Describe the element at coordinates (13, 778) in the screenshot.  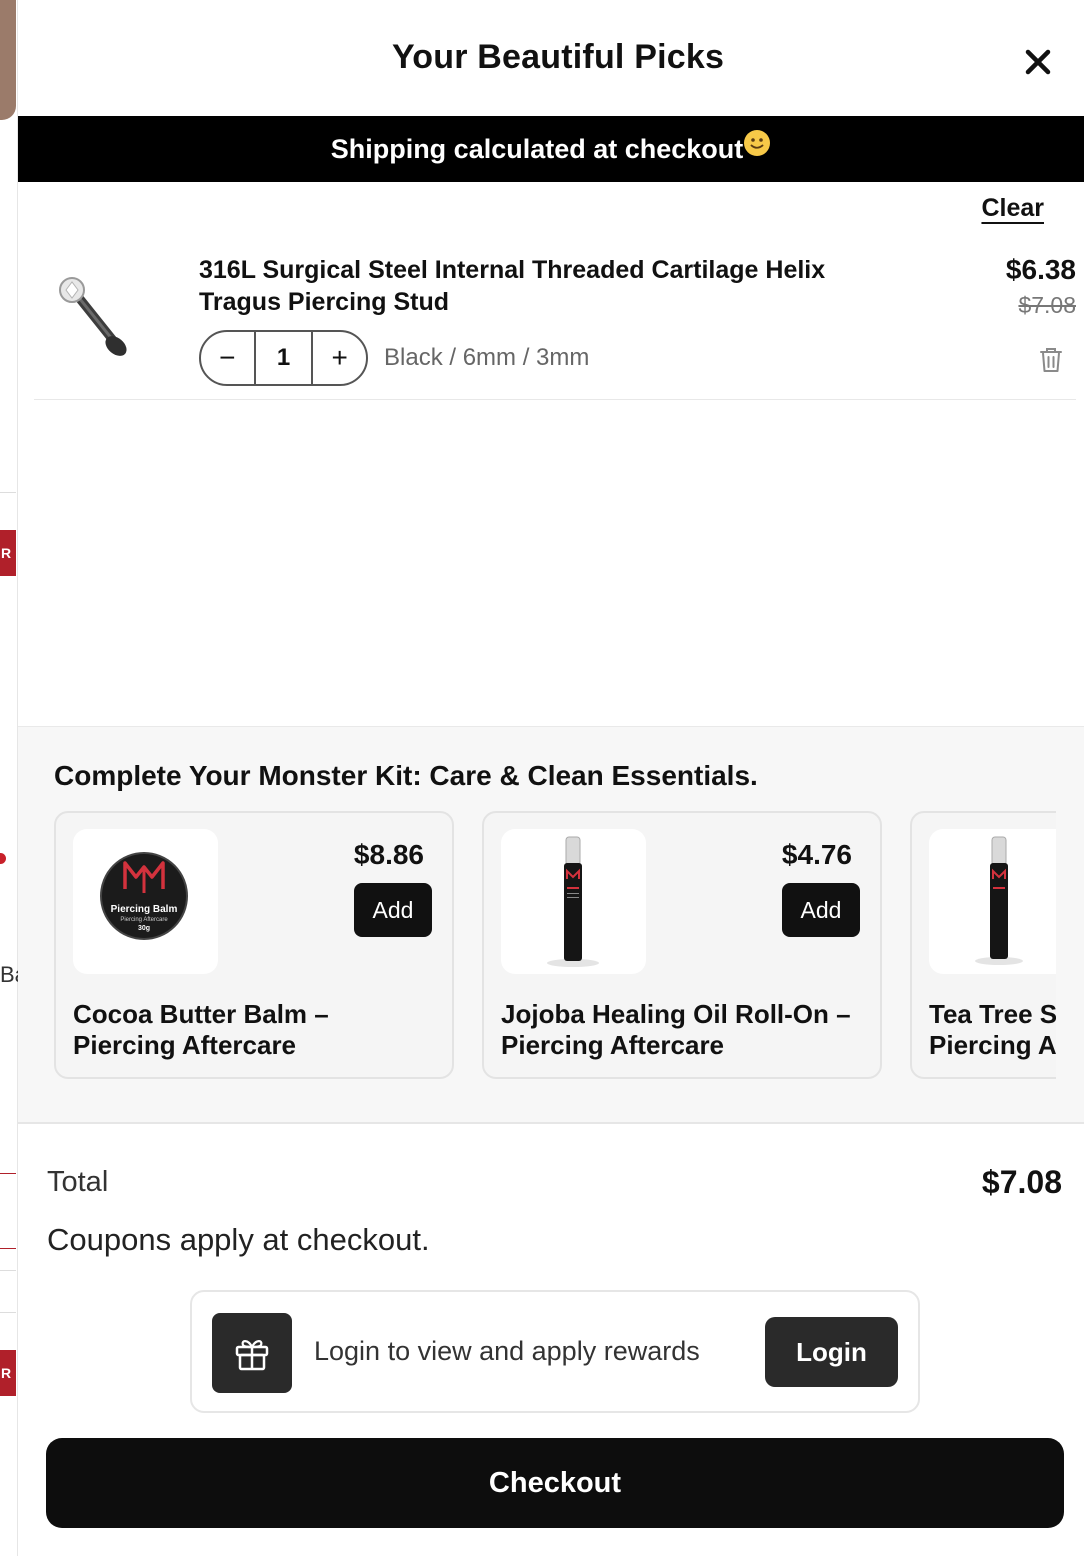
I see `background-page: R Ba R` at that location.